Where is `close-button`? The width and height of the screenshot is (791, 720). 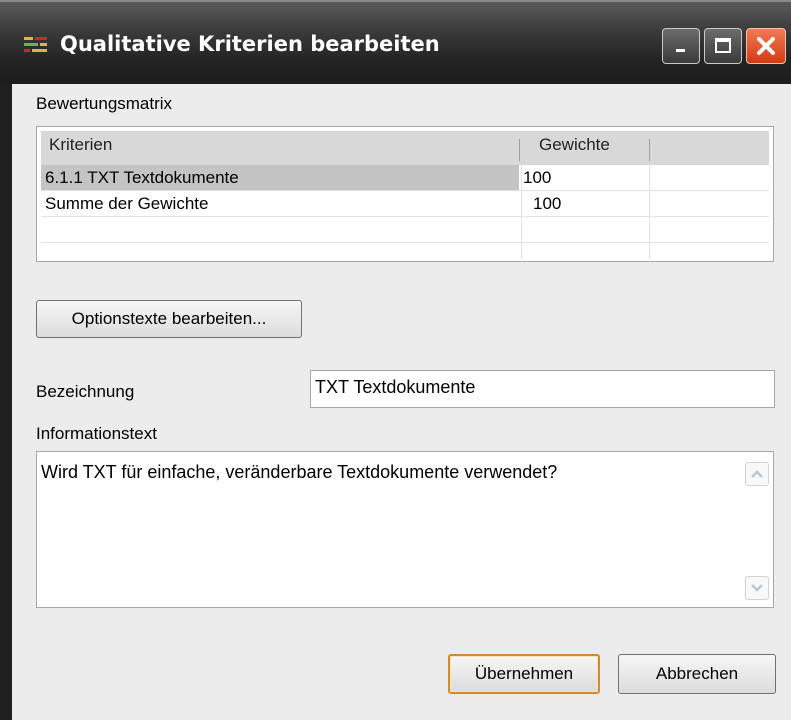
close-button is located at coordinates (766, 46).